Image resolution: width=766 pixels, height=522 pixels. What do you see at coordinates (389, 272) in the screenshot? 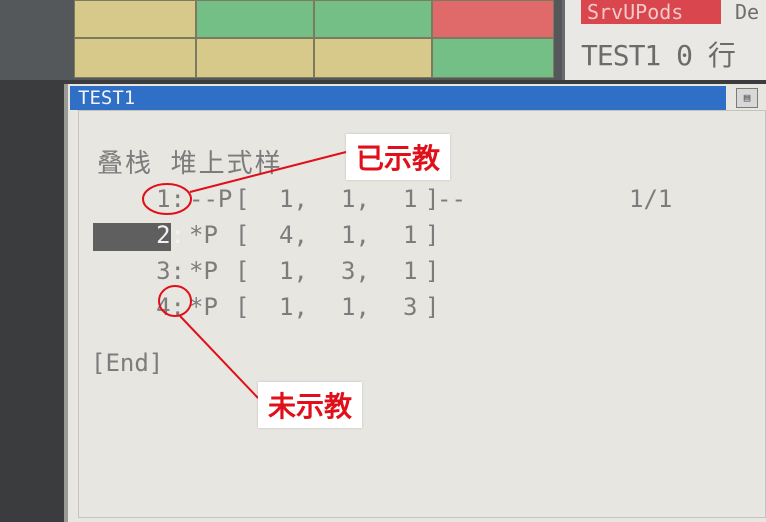
I see `program-line: 3: *P [ 1, 3, 1 ]` at bounding box center [389, 272].